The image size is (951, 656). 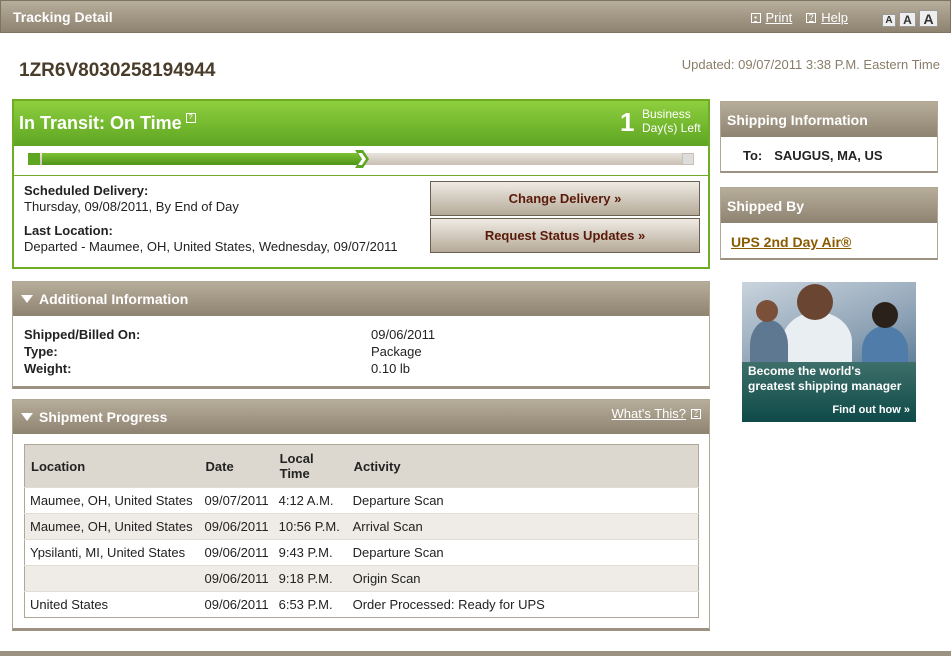 I want to click on ship-to: To: SAUGUS, MA, US, so click(x=807, y=155).